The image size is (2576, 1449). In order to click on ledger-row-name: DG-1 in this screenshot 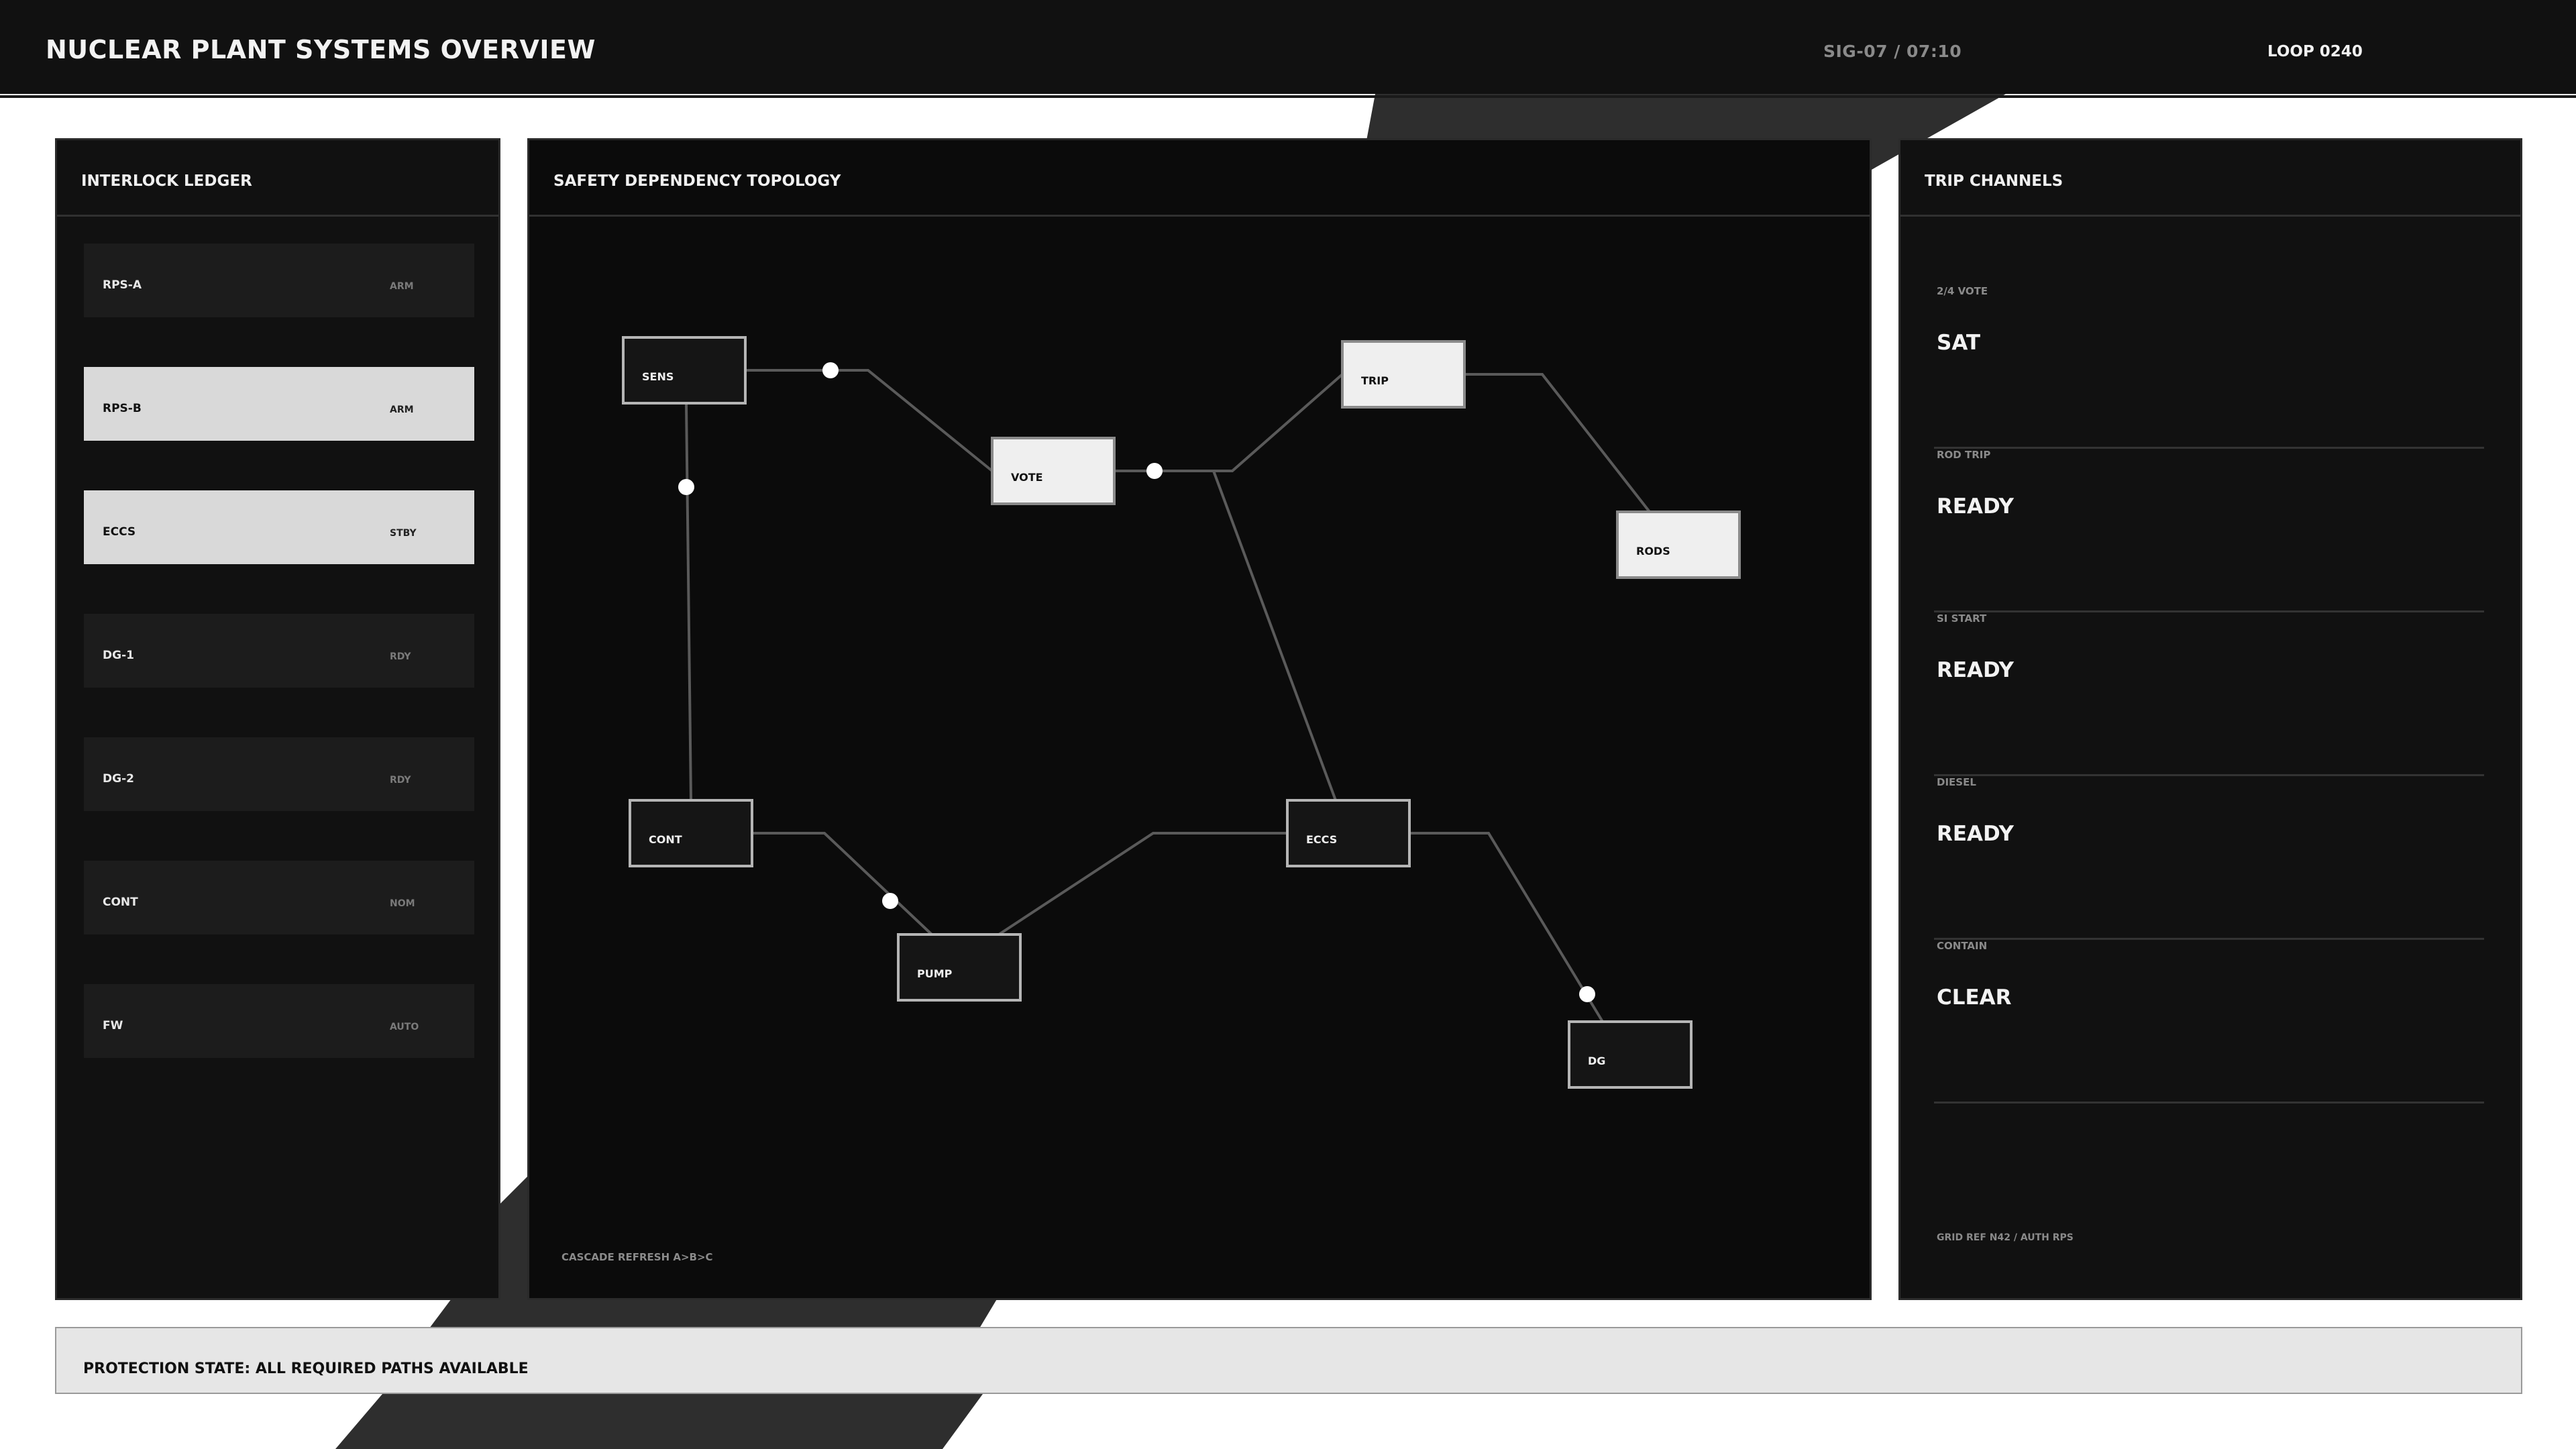, I will do `click(118, 655)`.